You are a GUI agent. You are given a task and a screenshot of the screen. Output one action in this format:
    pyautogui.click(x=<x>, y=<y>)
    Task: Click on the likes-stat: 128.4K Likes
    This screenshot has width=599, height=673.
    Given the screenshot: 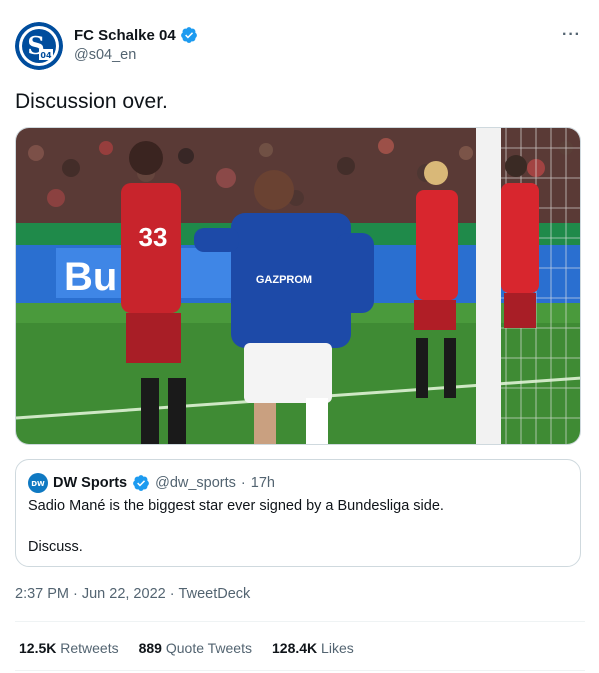 What is the action you would take?
    pyautogui.click(x=313, y=648)
    